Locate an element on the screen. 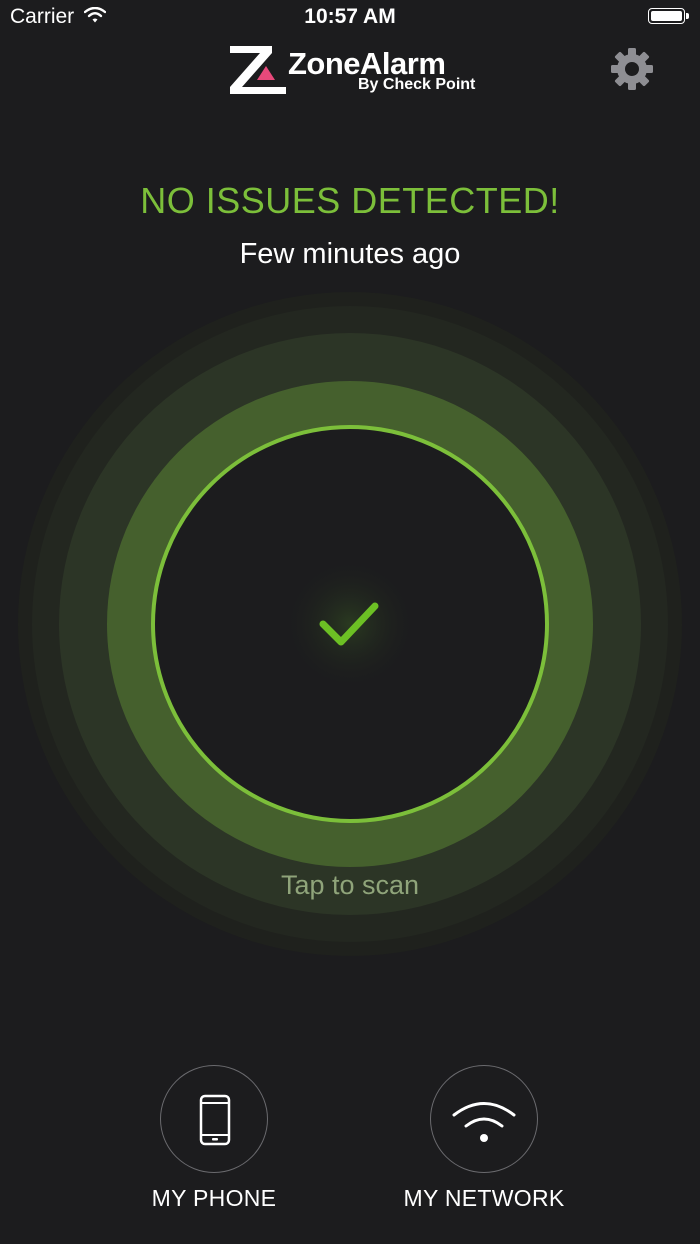  scan-status-title: NO ISSUES DETECTED! is located at coordinates (350, 200).